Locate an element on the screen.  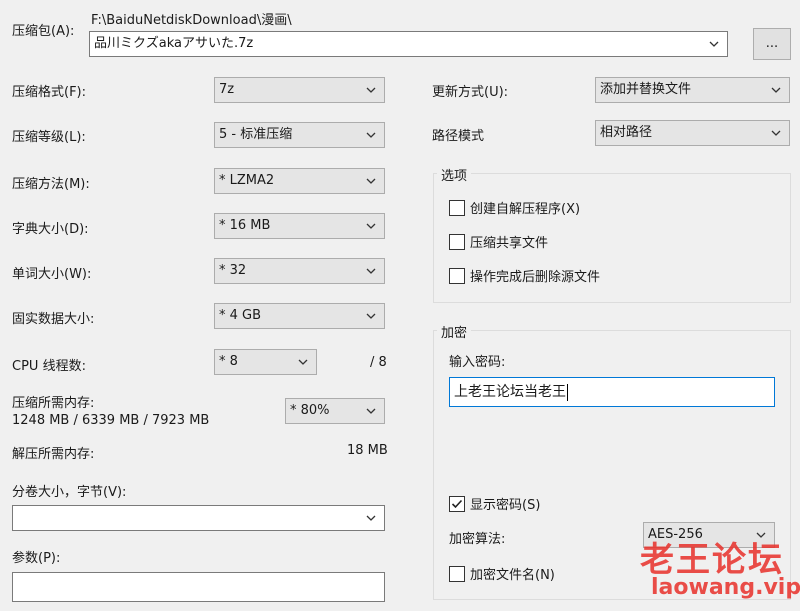
mem-comp-value: 1248 MB / 6339 MB / 7923 MB is located at coordinates (111, 420).